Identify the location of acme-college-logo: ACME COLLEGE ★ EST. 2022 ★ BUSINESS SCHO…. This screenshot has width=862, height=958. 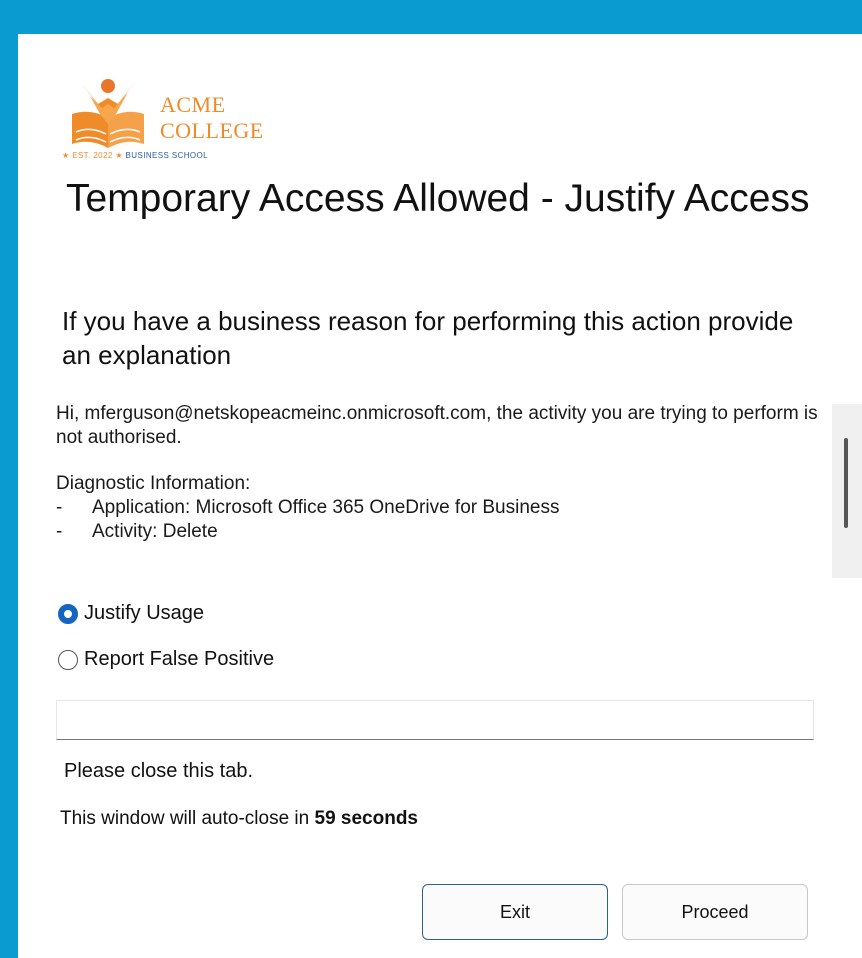
(182, 119).